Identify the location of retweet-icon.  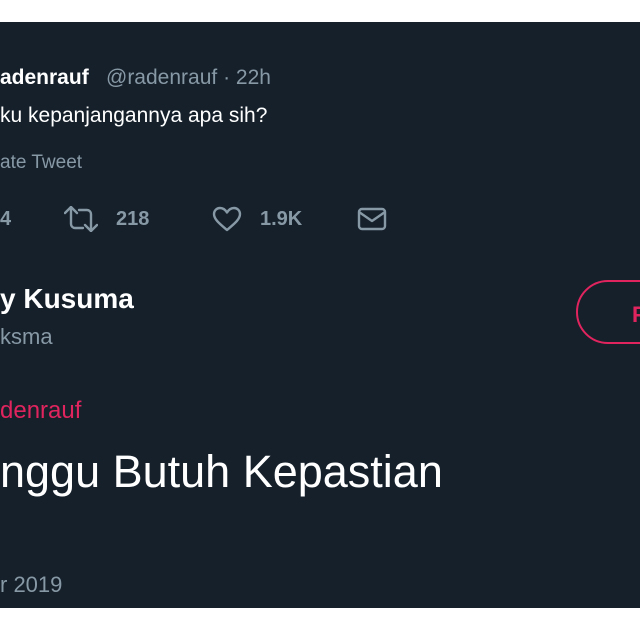
(81, 219).